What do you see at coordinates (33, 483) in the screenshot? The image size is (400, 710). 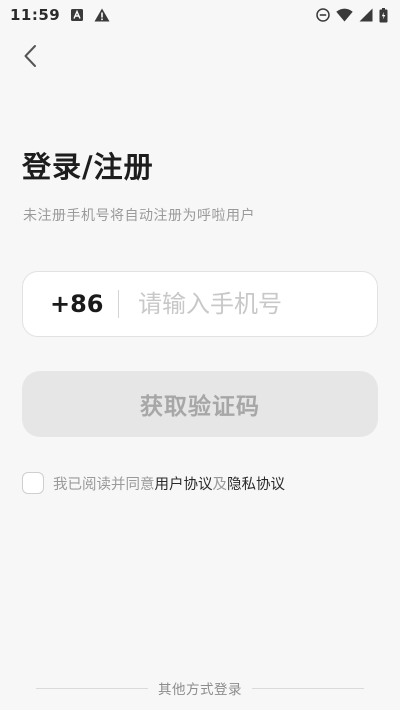 I see `agreement-checkbox` at bounding box center [33, 483].